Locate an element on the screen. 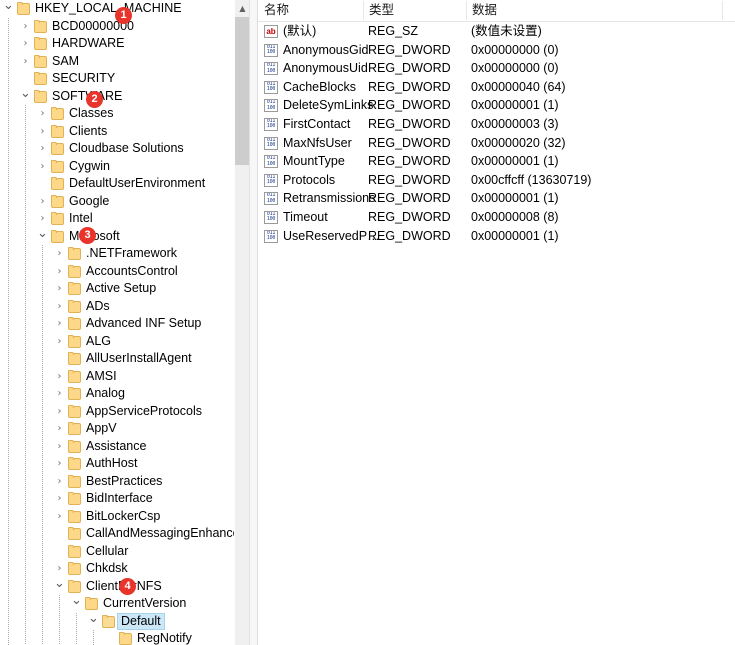  value-type: REG_DWORD is located at coordinates (409, 179).